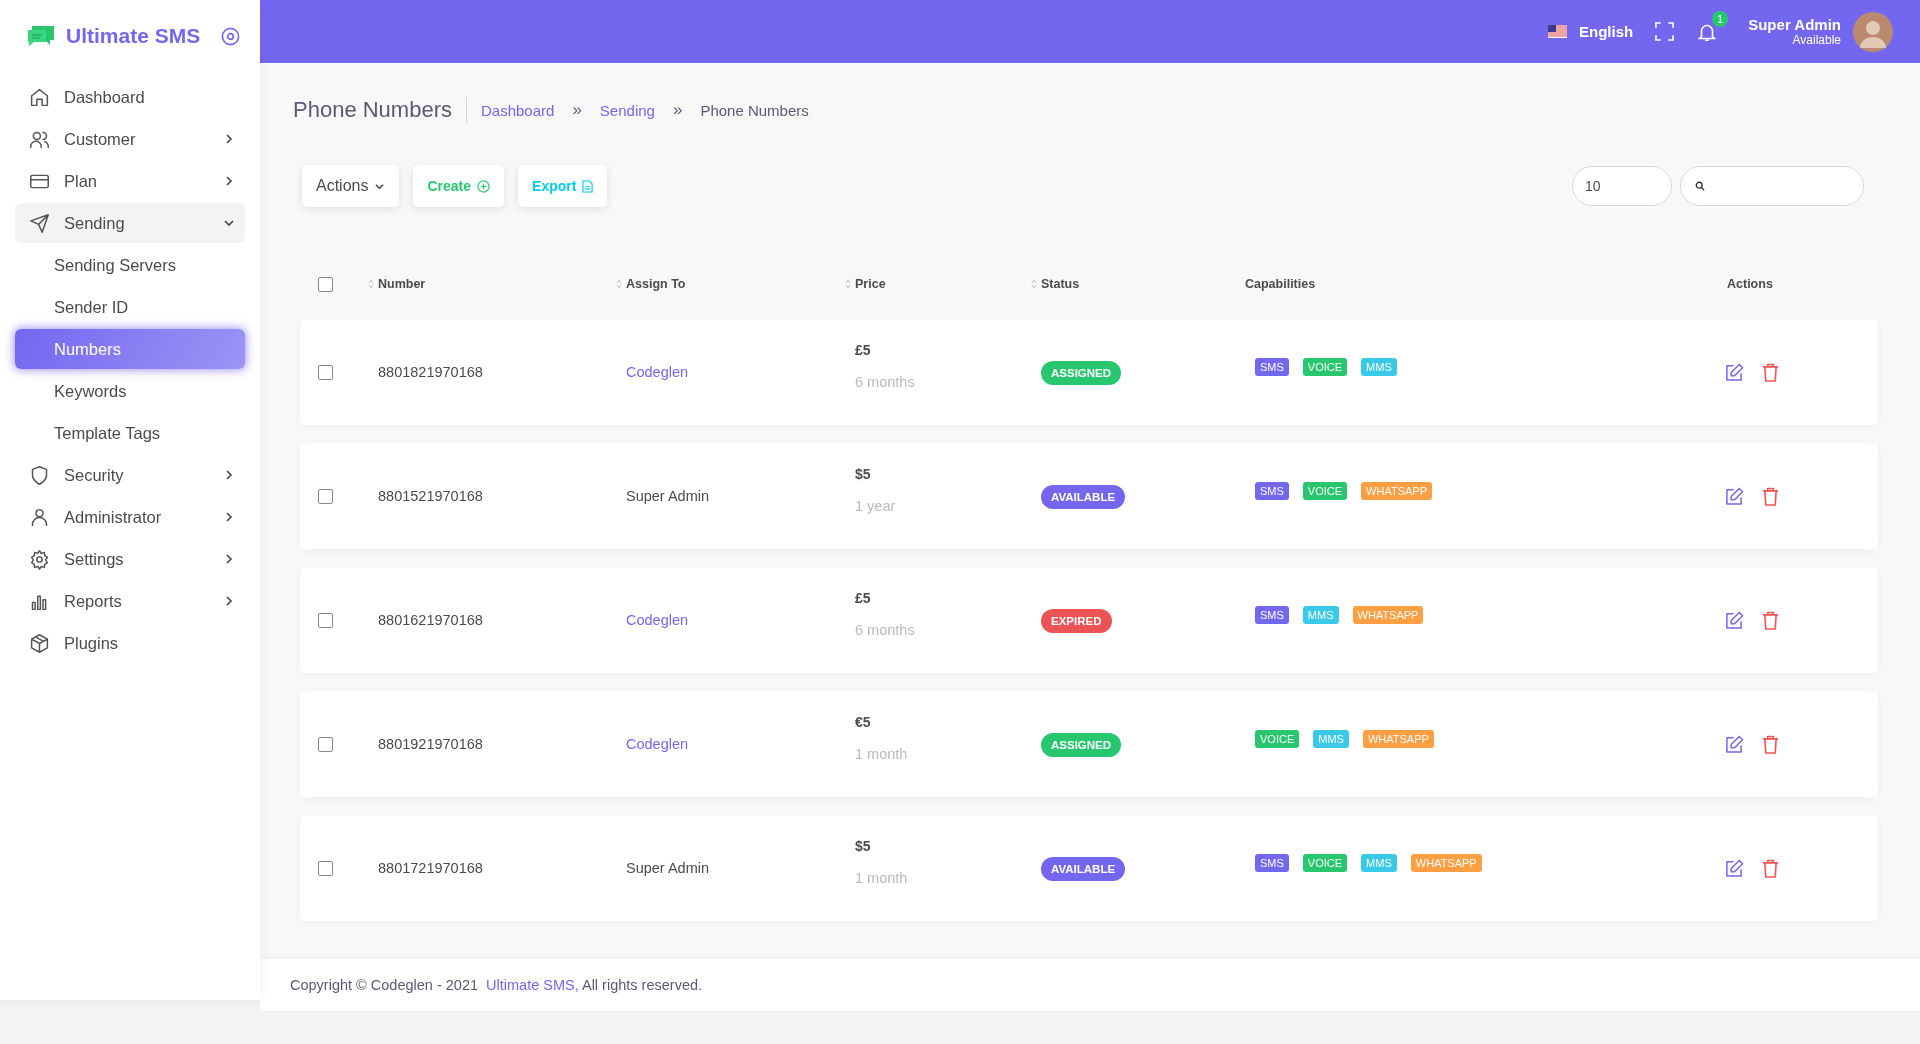 The height and width of the screenshot is (1044, 1920). What do you see at coordinates (130, 181) in the screenshot?
I see `sidebar-item: Plan` at bounding box center [130, 181].